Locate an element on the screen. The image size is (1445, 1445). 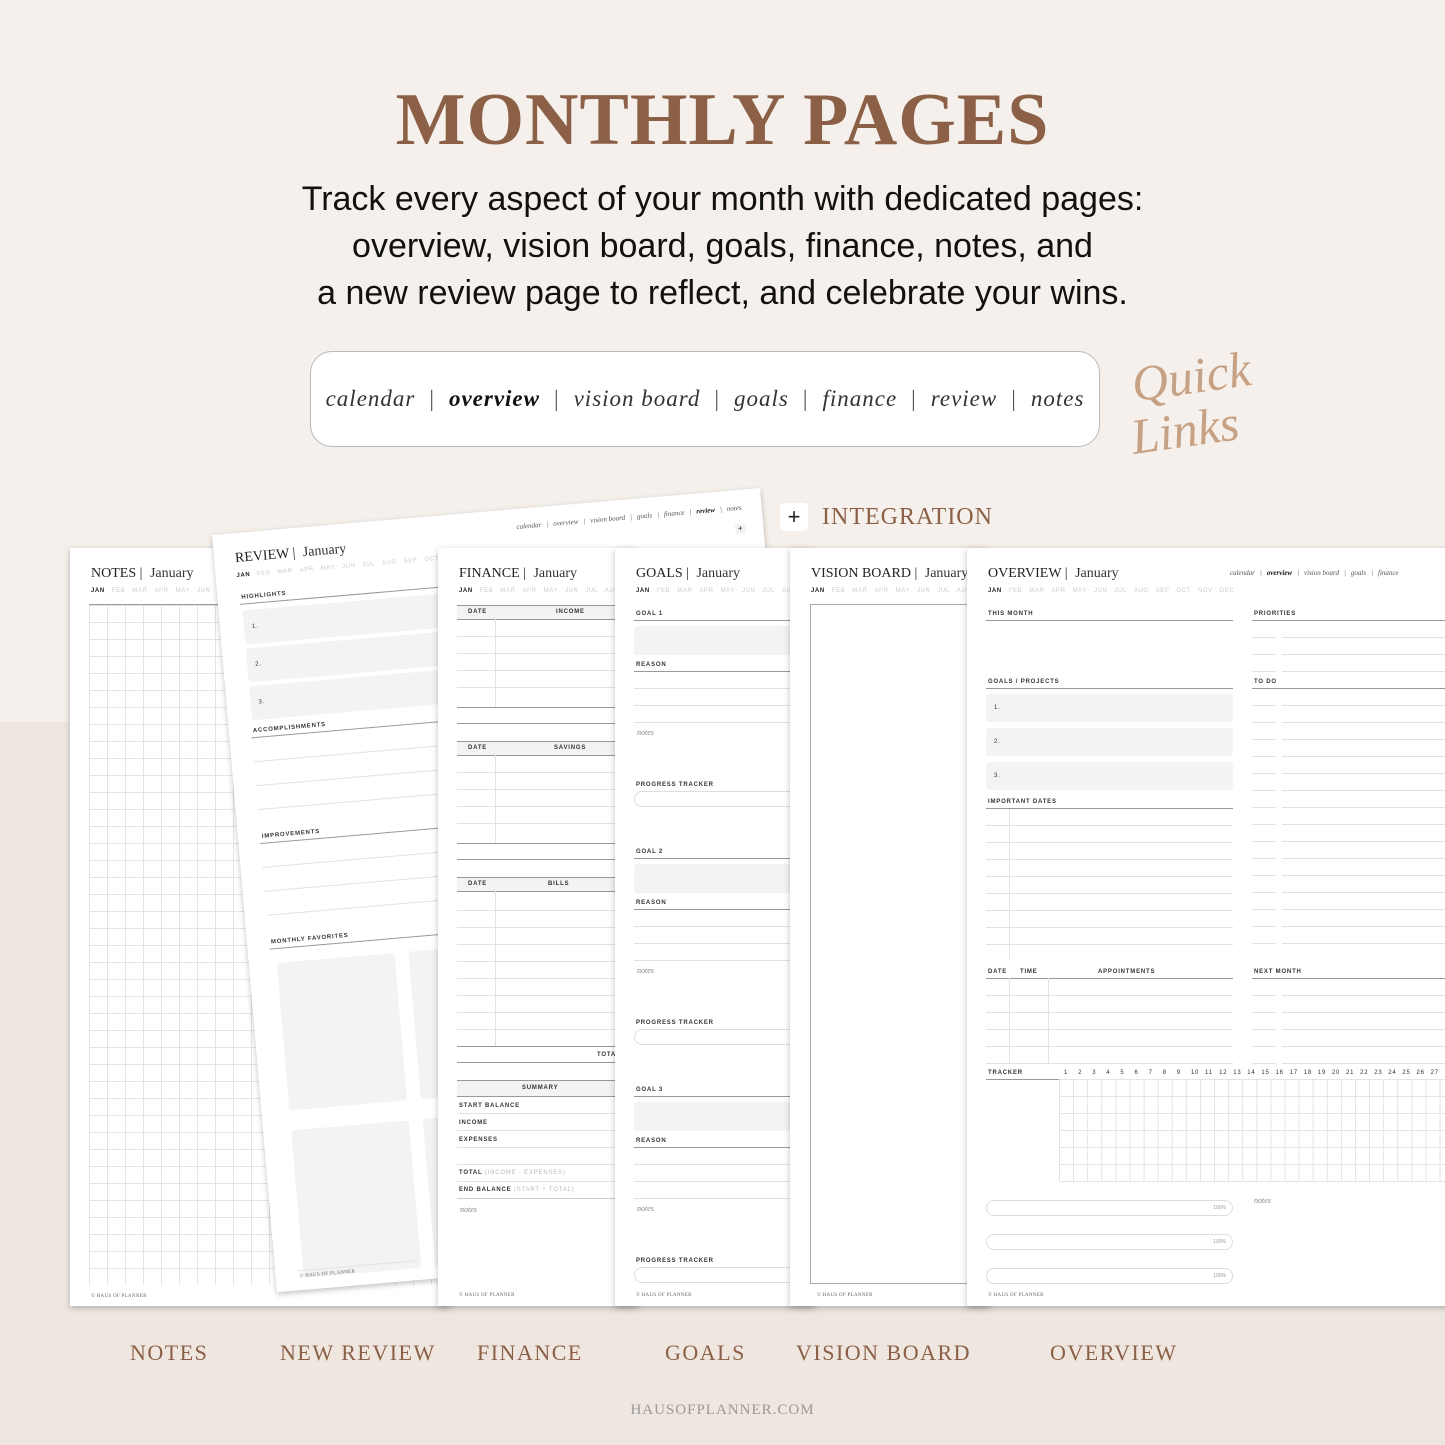
habit-tracker-grid is located at coordinates (1252, 1130).